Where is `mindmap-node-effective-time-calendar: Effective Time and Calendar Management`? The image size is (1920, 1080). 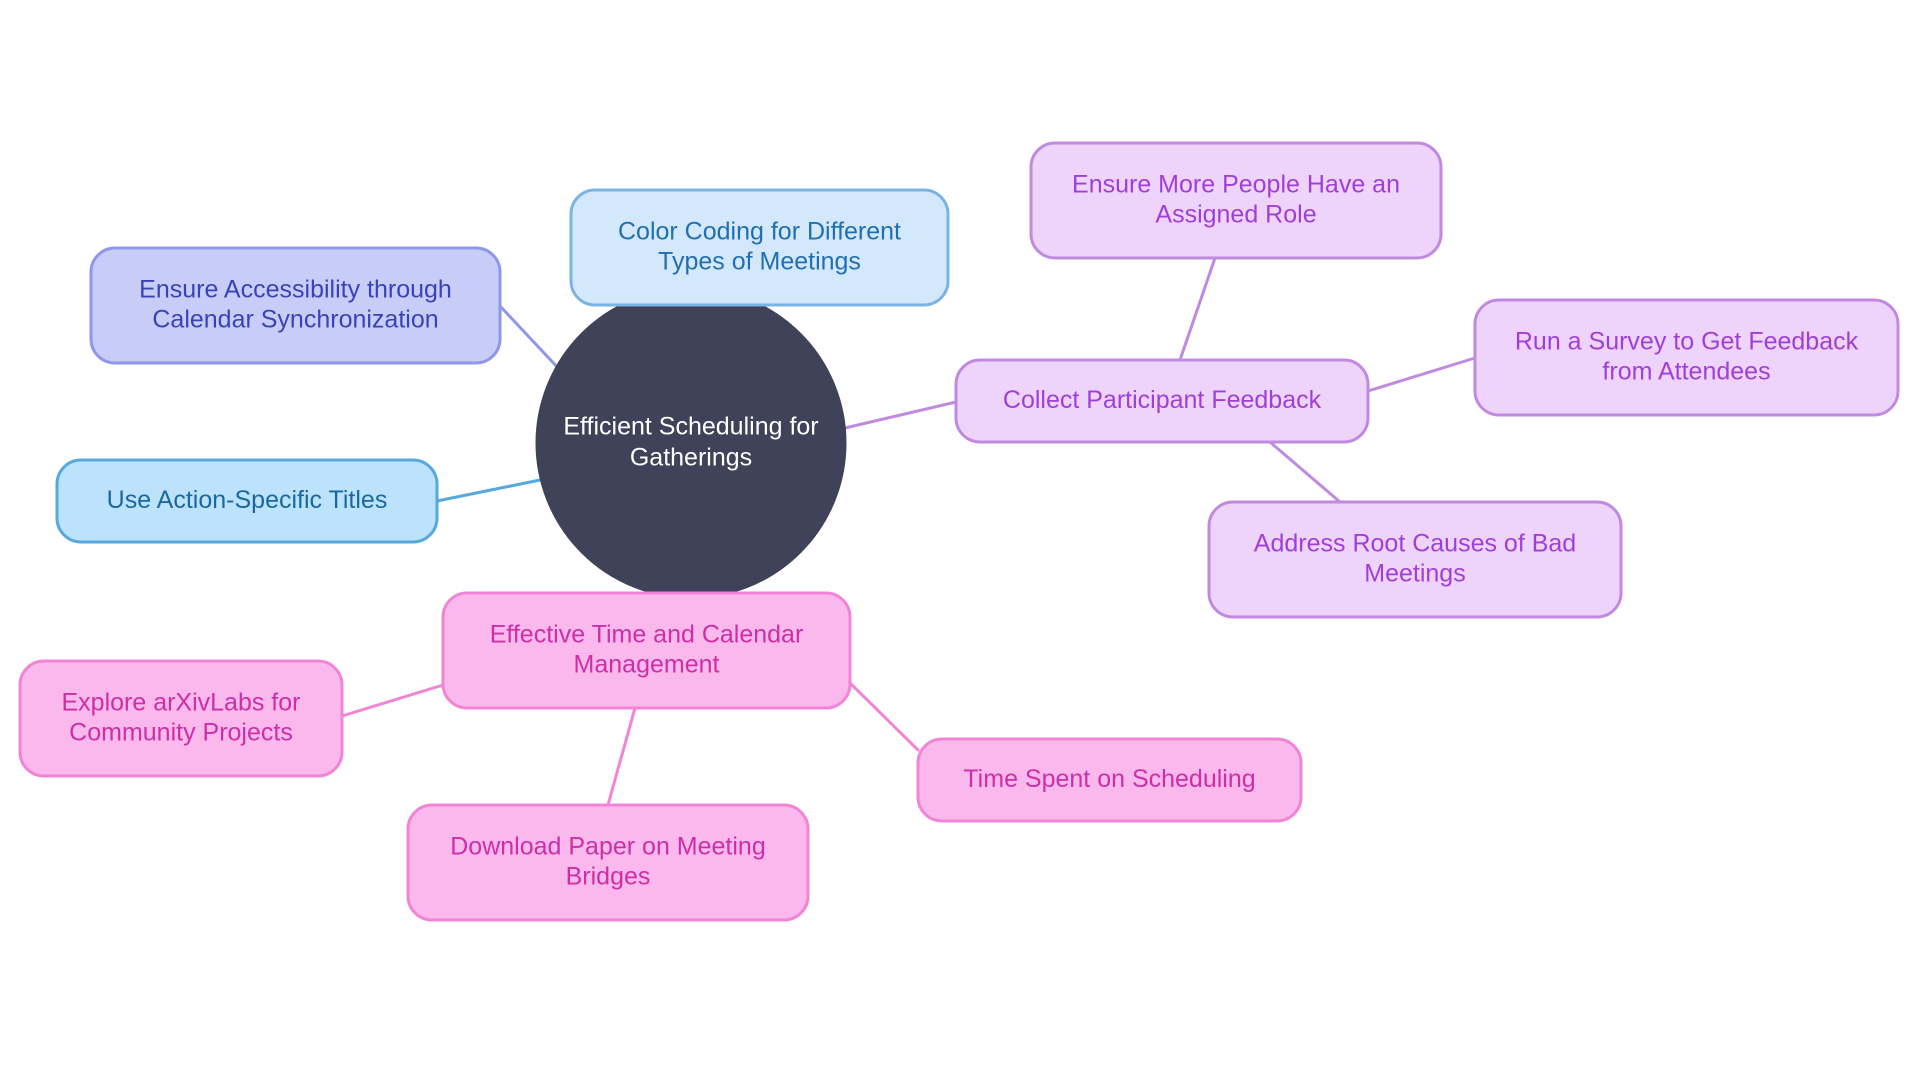 mindmap-node-effective-time-calendar: Effective Time and Calendar Management is located at coordinates (646, 650).